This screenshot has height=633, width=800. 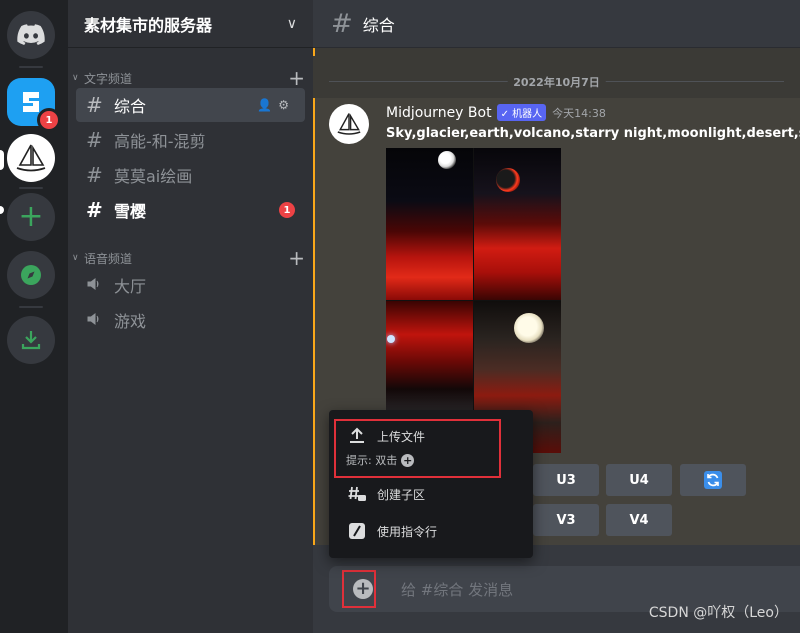 What do you see at coordinates (2, 160) in the screenshot?
I see `selected-server-pill` at bounding box center [2, 160].